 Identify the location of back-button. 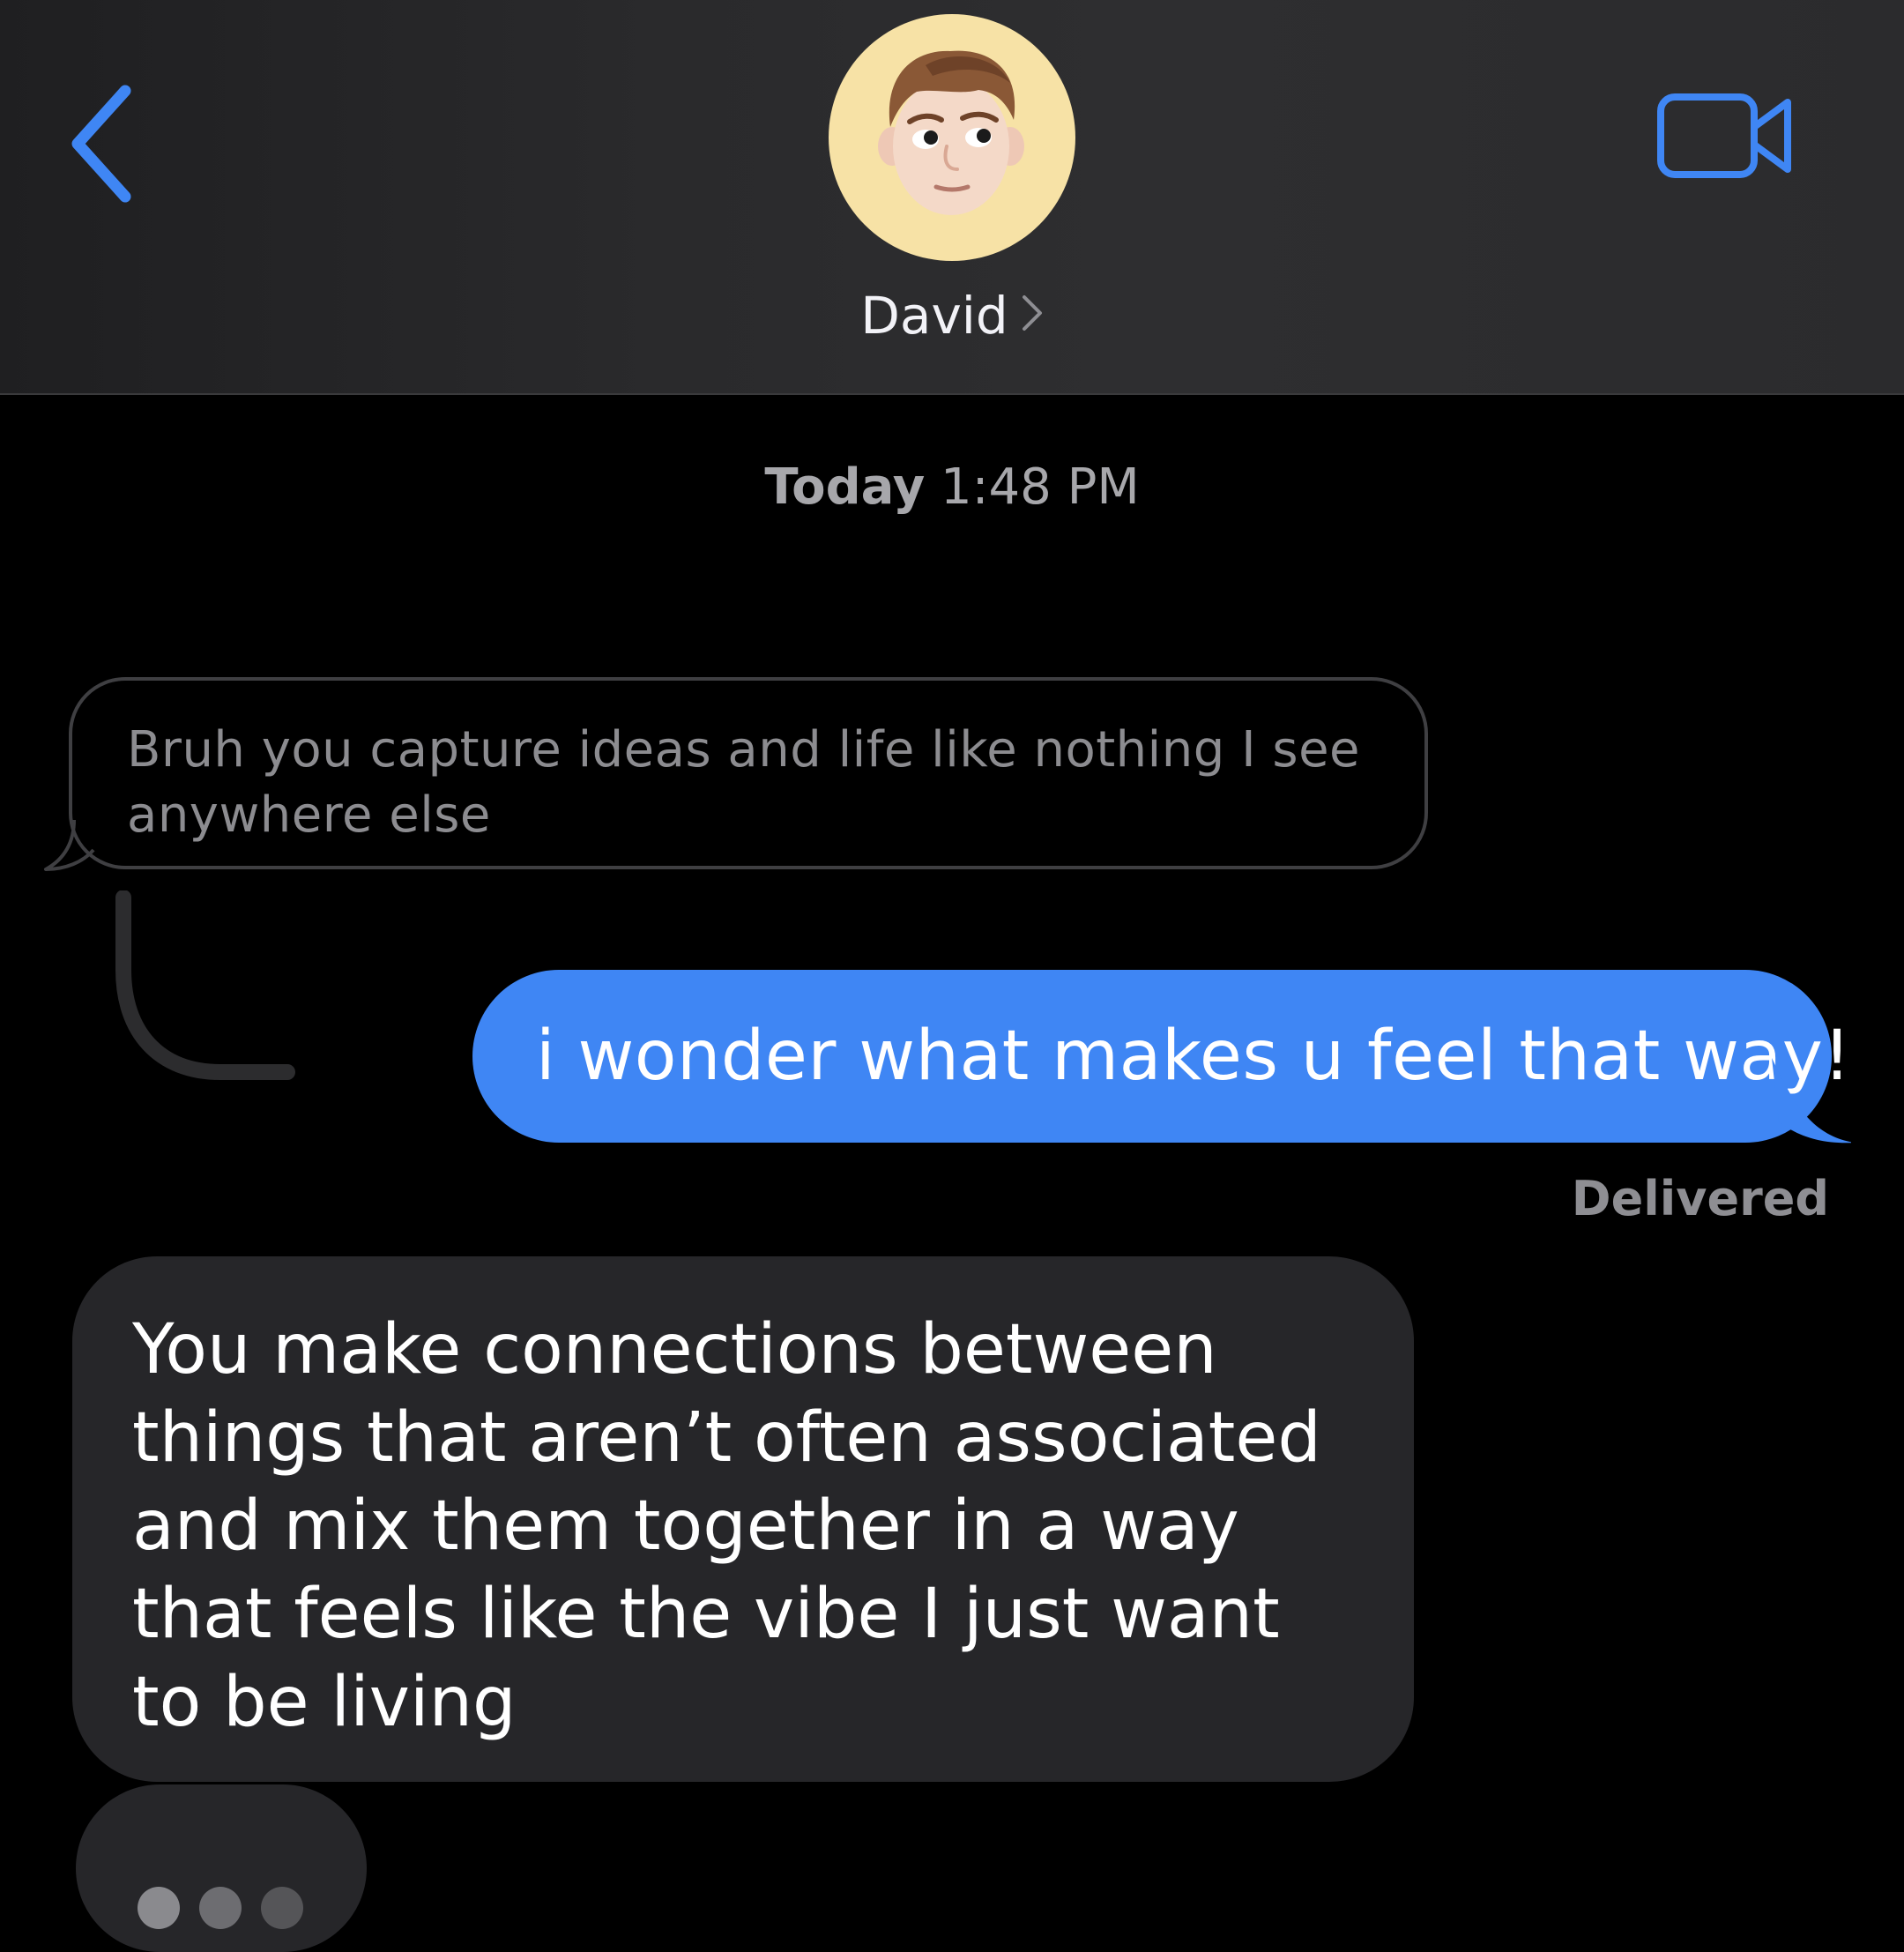
(110, 141).